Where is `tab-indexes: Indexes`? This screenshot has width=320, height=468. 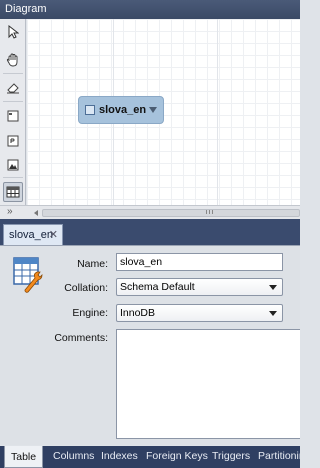
tab-indexes: Indexes is located at coordinates (119, 456).